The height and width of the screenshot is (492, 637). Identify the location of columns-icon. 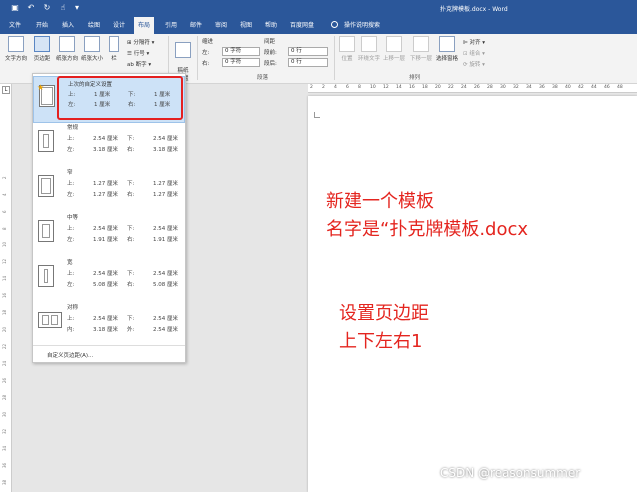
(114, 44).